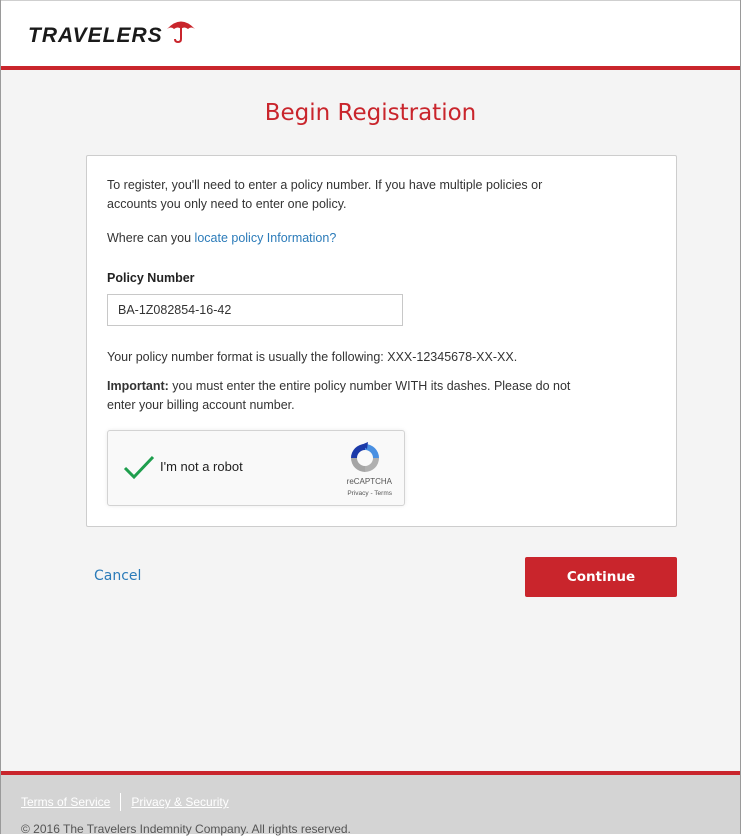 The image size is (741, 836). I want to click on important-line-2: enter your billing account number., so click(201, 405).